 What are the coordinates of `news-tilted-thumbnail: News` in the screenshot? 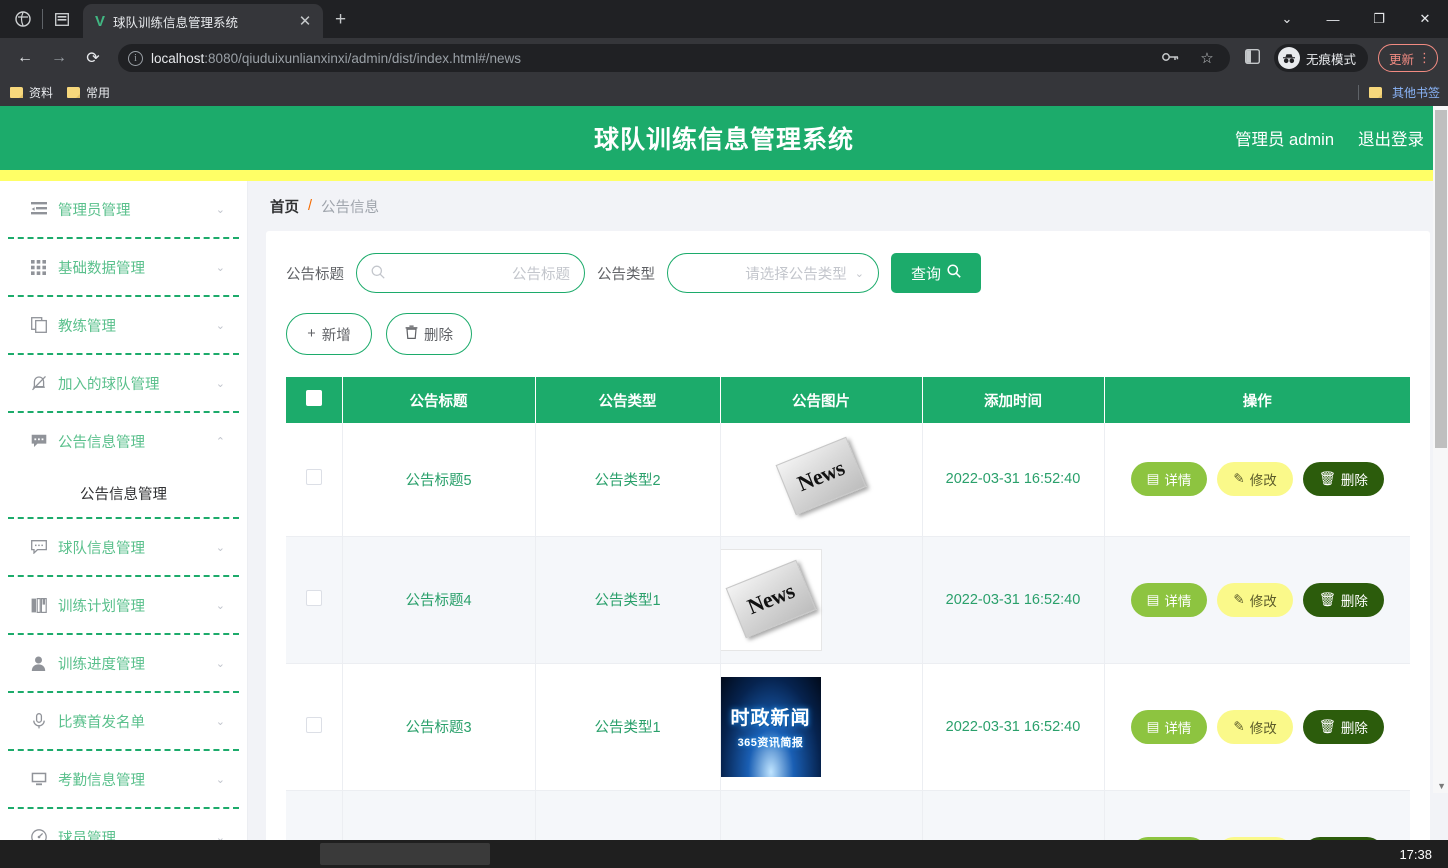 It's located at (821, 476).